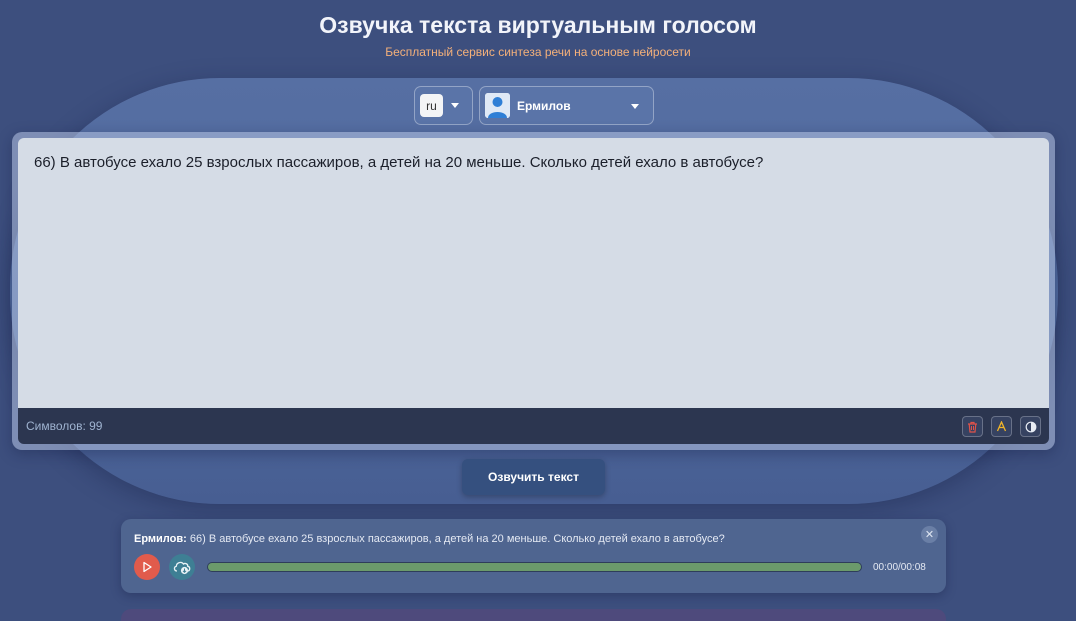 The width and height of the screenshot is (1076, 621). What do you see at coordinates (160, 539) in the screenshot?
I see `audio-speaker: Ермилов:` at bounding box center [160, 539].